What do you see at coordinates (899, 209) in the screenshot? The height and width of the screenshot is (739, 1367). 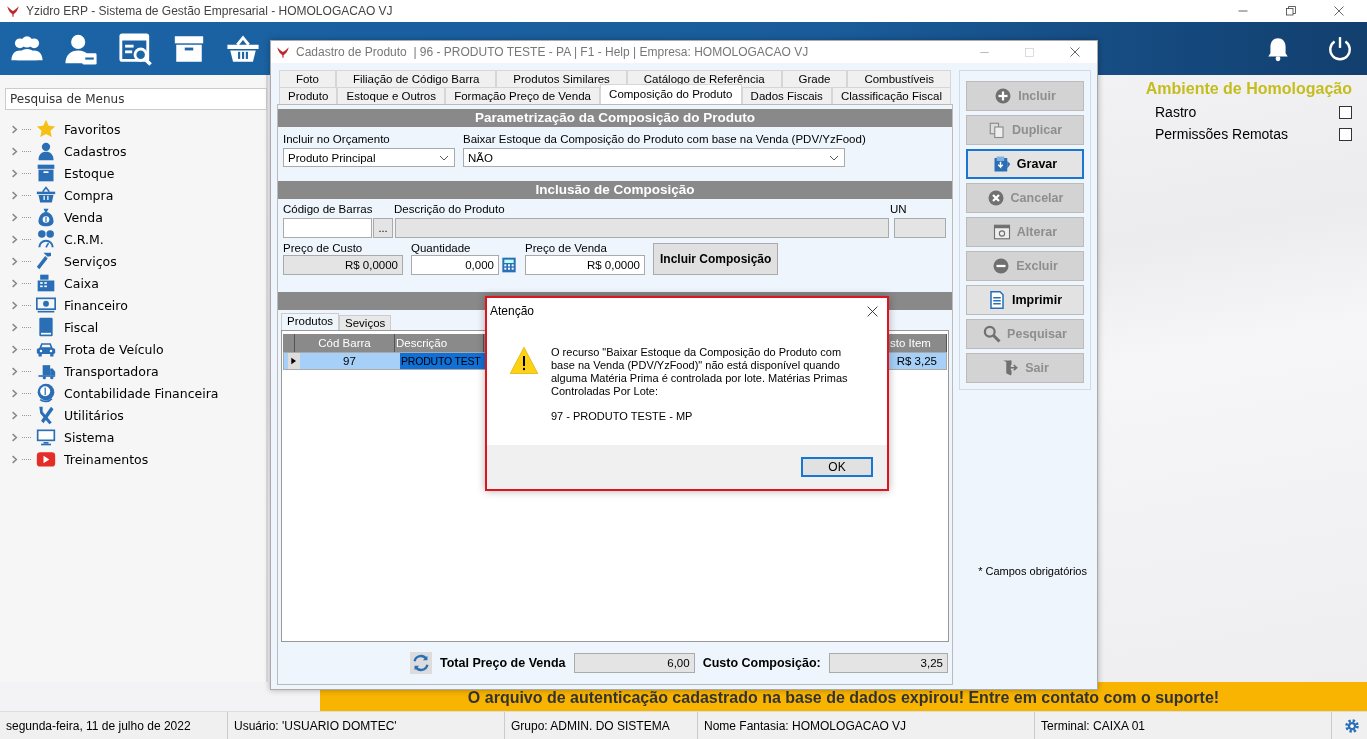 I see `field-label: UN` at bounding box center [899, 209].